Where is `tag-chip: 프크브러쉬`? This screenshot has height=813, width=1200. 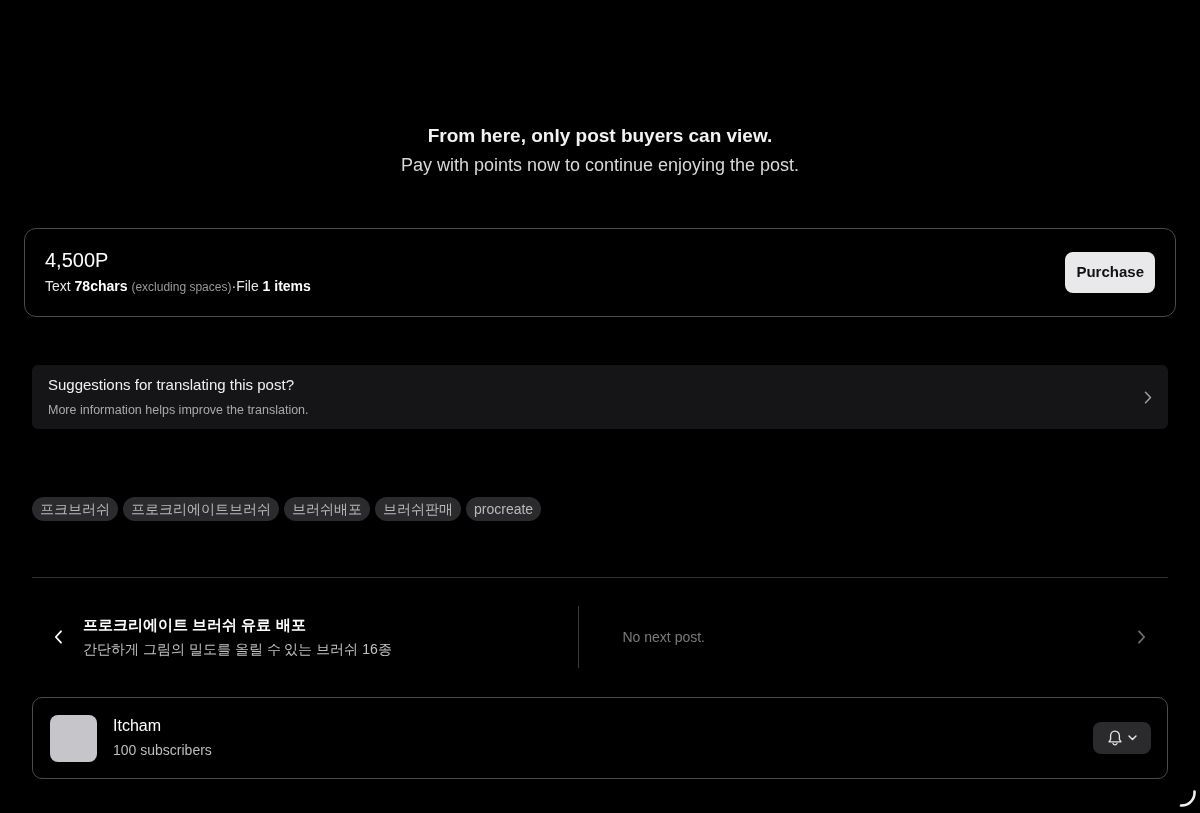 tag-chip: 프크브러쉬 is located at coordinates (75, 509).